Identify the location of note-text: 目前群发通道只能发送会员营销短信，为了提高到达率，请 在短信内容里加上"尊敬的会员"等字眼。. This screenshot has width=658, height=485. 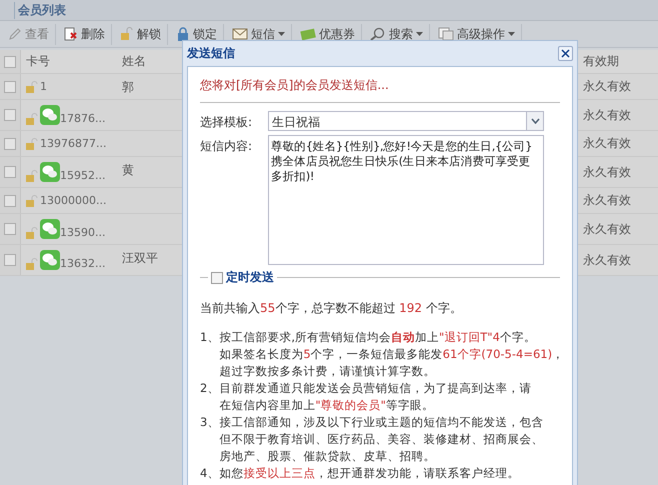
(375, 397).